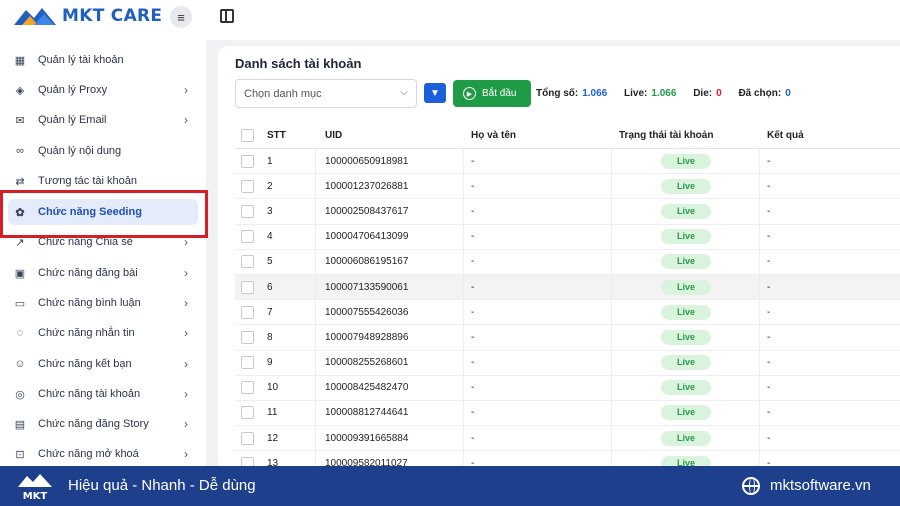 The height and width of the screenshot is (506, 900). What do you see at coordinates (367, 438) in the screenshot?
I see `cell-uid: 100009391665884` at bounding box center [367, 438].